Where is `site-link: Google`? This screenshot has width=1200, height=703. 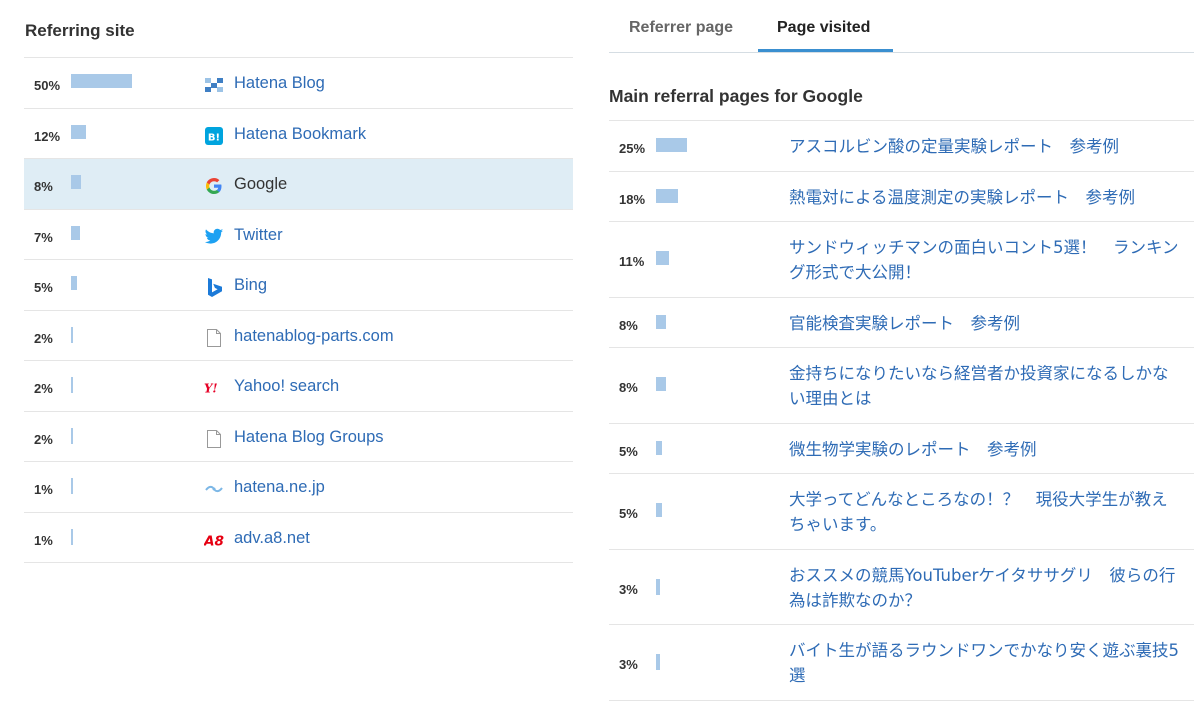
site-link: Google is located at coordinates (260, 184).